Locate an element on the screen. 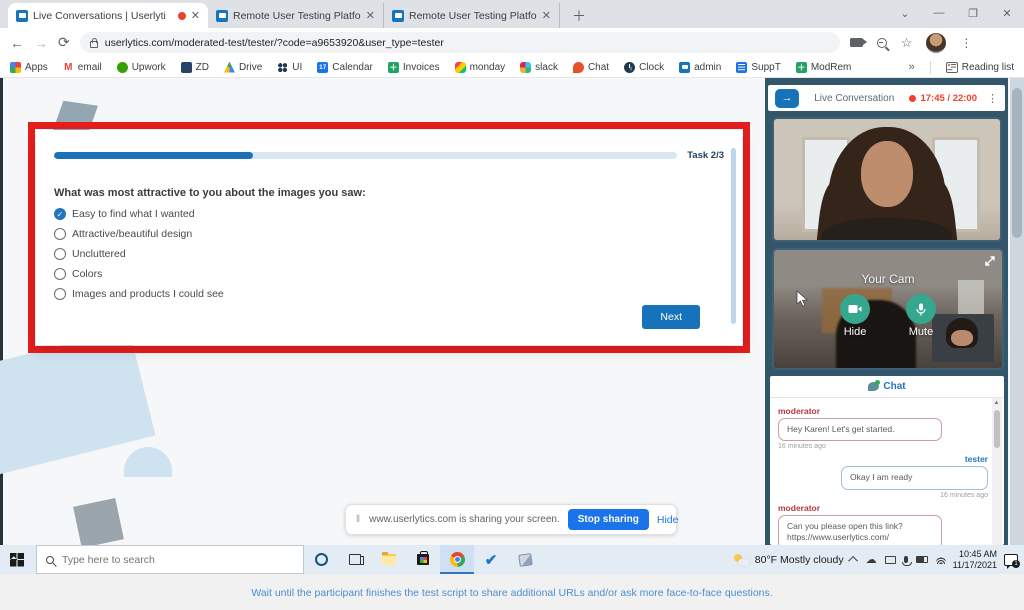  drag-handle-icon: ‖ is located at coordinates (358, 519).